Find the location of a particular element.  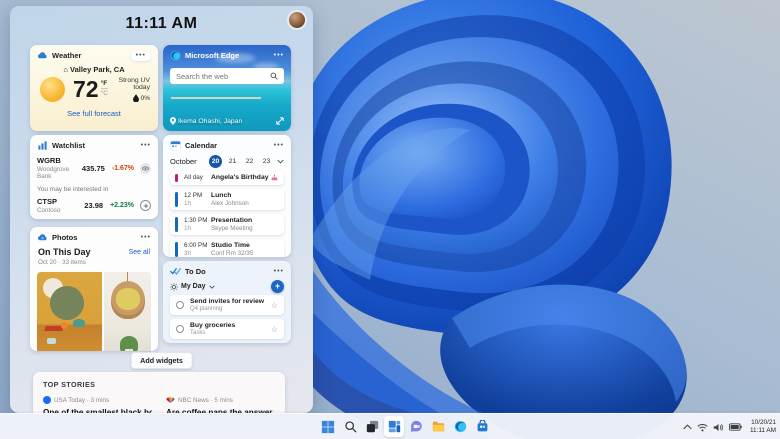

task-list-name: Tasks is located at coordinates (198, 333).